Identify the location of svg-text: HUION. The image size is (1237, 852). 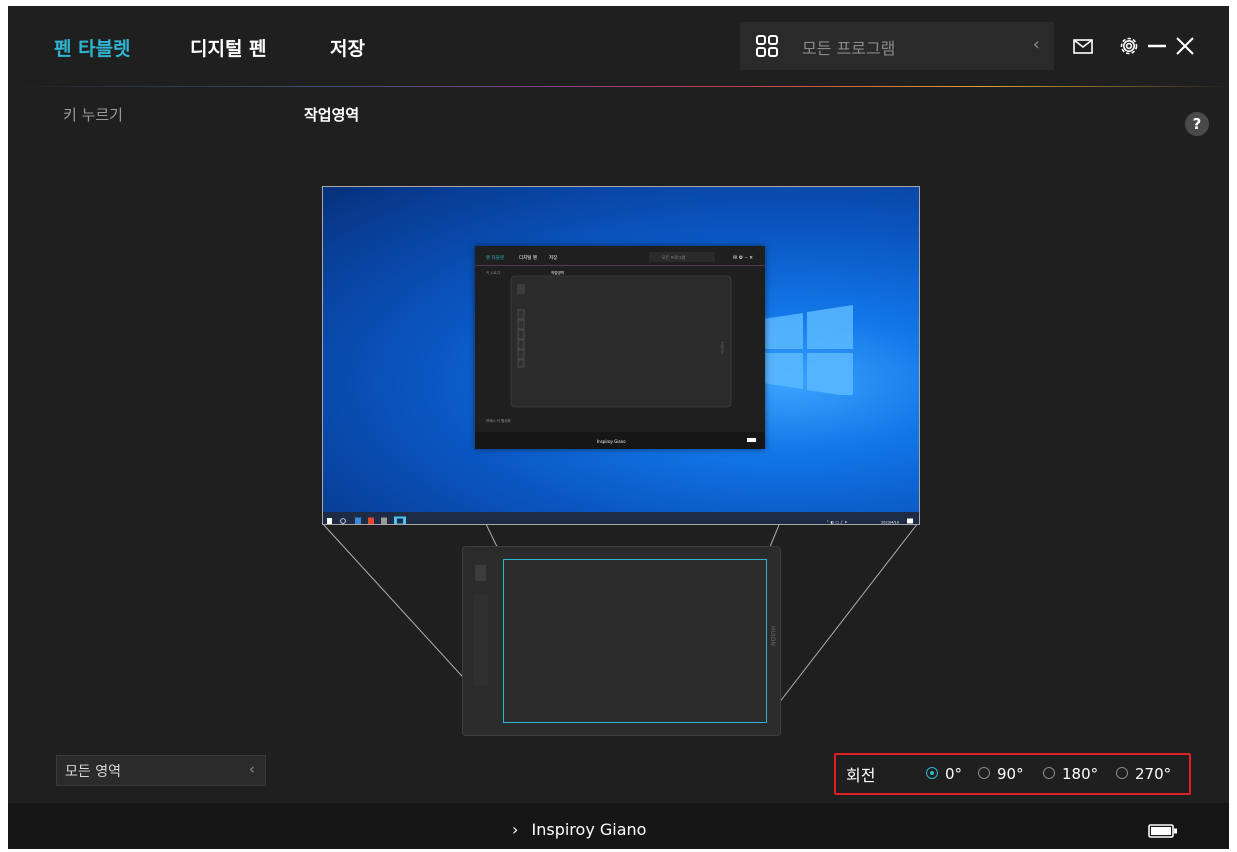
(772, 636).